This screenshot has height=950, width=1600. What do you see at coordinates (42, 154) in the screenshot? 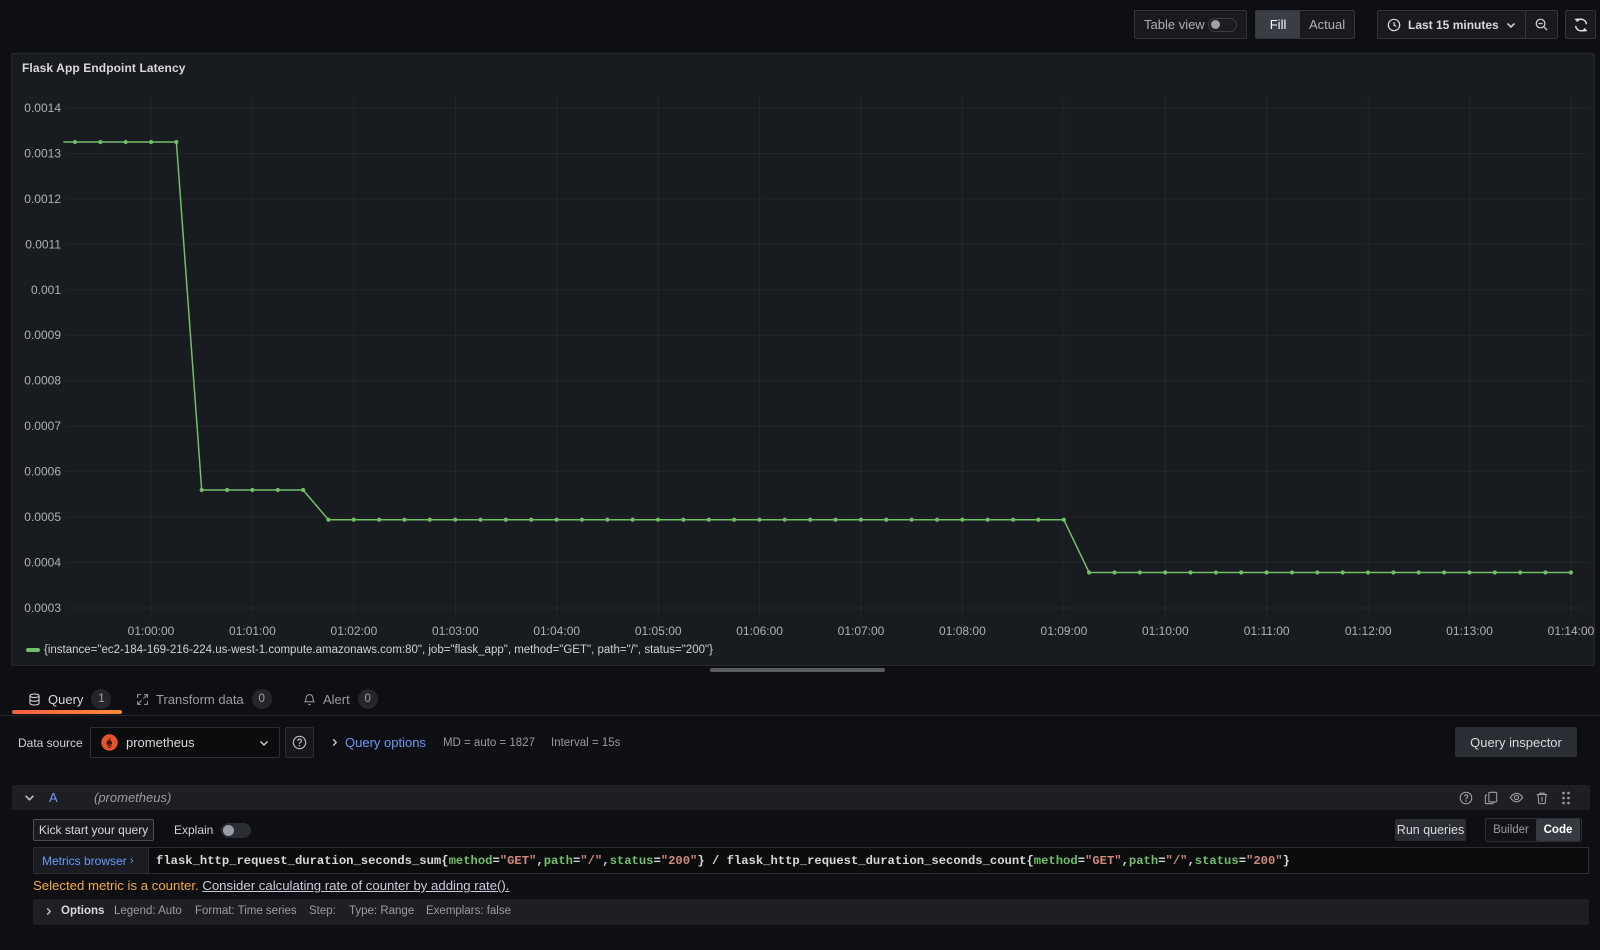
I see `svg-text: 0.0013` at bounding box center [42, 154].